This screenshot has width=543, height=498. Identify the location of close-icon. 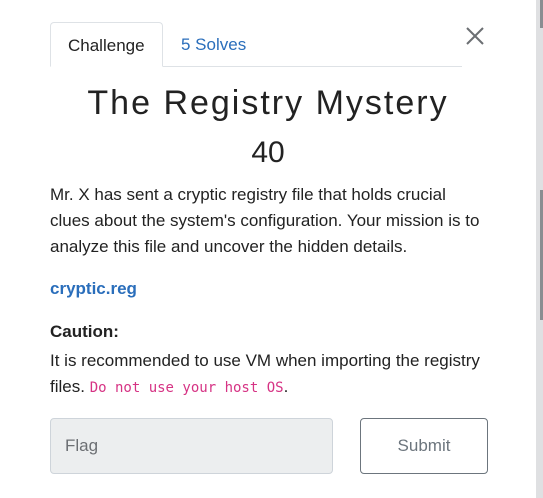
(475, 36).